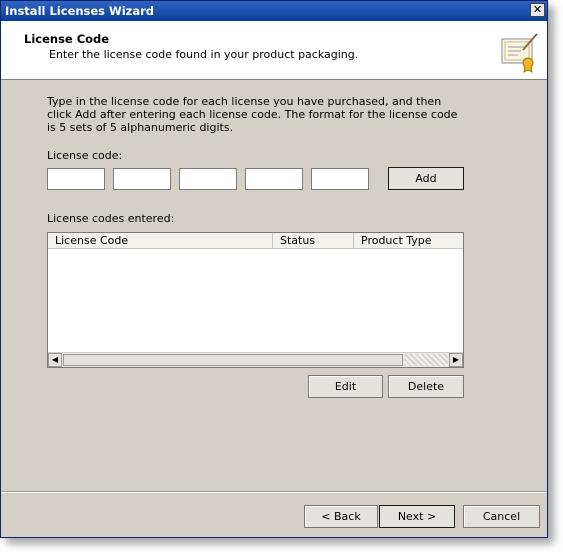 Image resolution: width=563 pixels, height=552 pixels. What do you see at coordinates (501, 516) in the screenshot?
I see `cancel-button: Cancel` at bounding box center [501, 516].